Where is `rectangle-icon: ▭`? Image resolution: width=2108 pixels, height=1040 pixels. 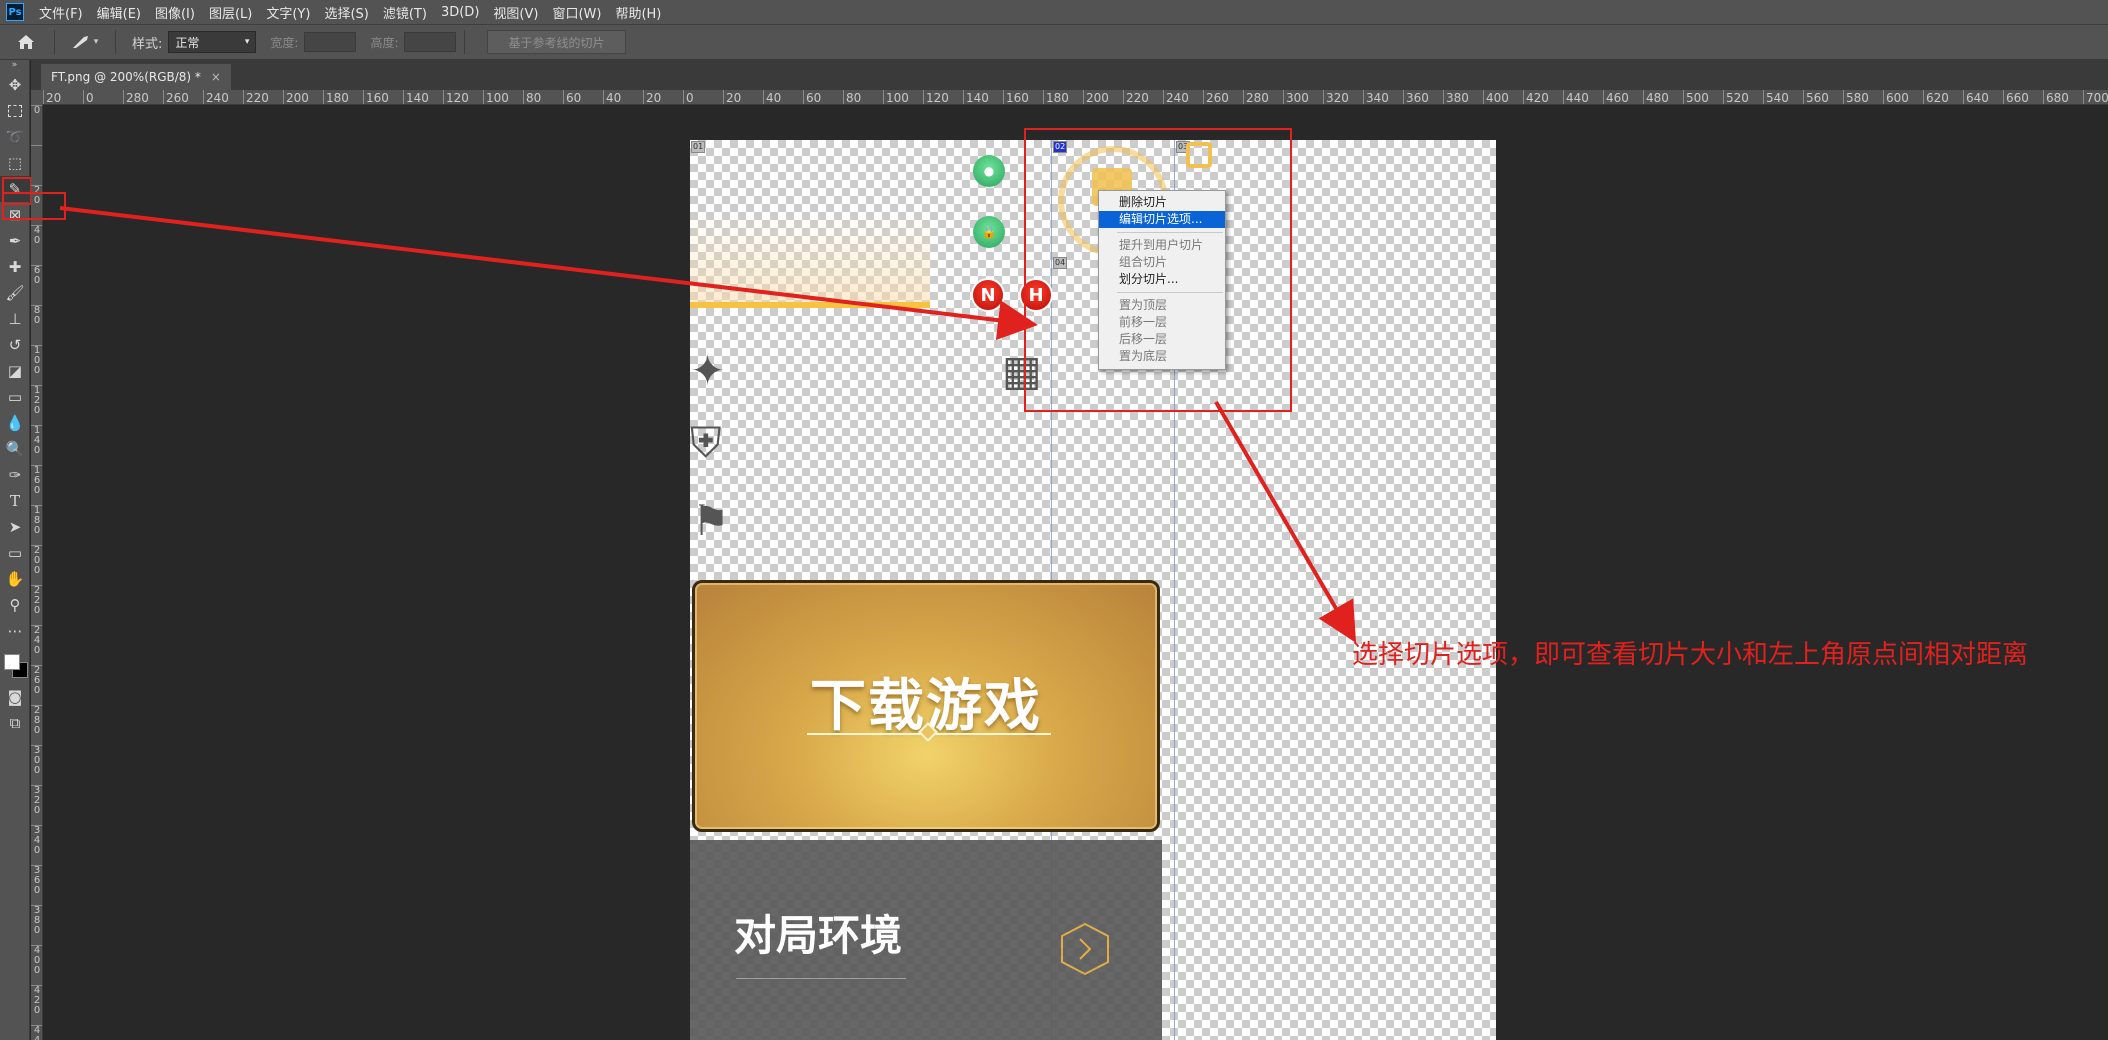 rectangle-icon: ▭ is located at coordinates (15, 553).